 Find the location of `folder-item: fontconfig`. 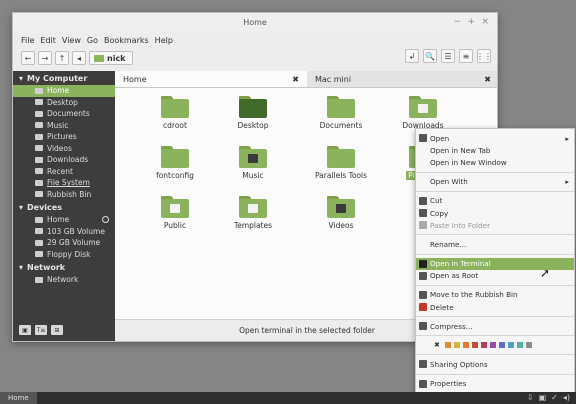

folder-item: fontconfig is located at coordinates (175, 163).